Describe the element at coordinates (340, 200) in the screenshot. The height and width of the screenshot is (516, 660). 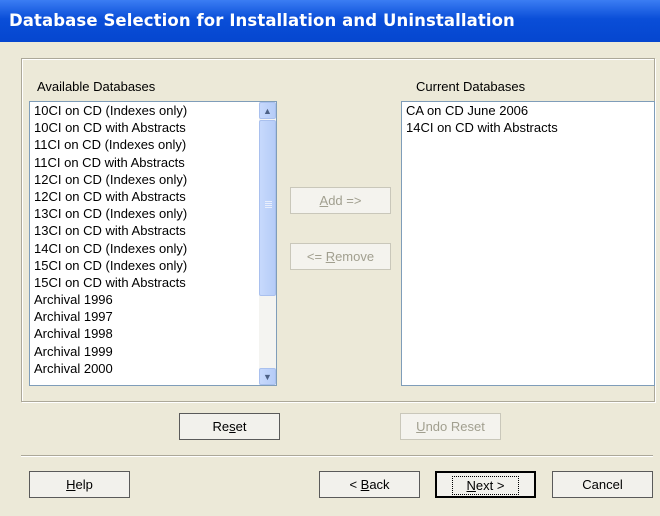
I see `add-button: Add =>` at that location.